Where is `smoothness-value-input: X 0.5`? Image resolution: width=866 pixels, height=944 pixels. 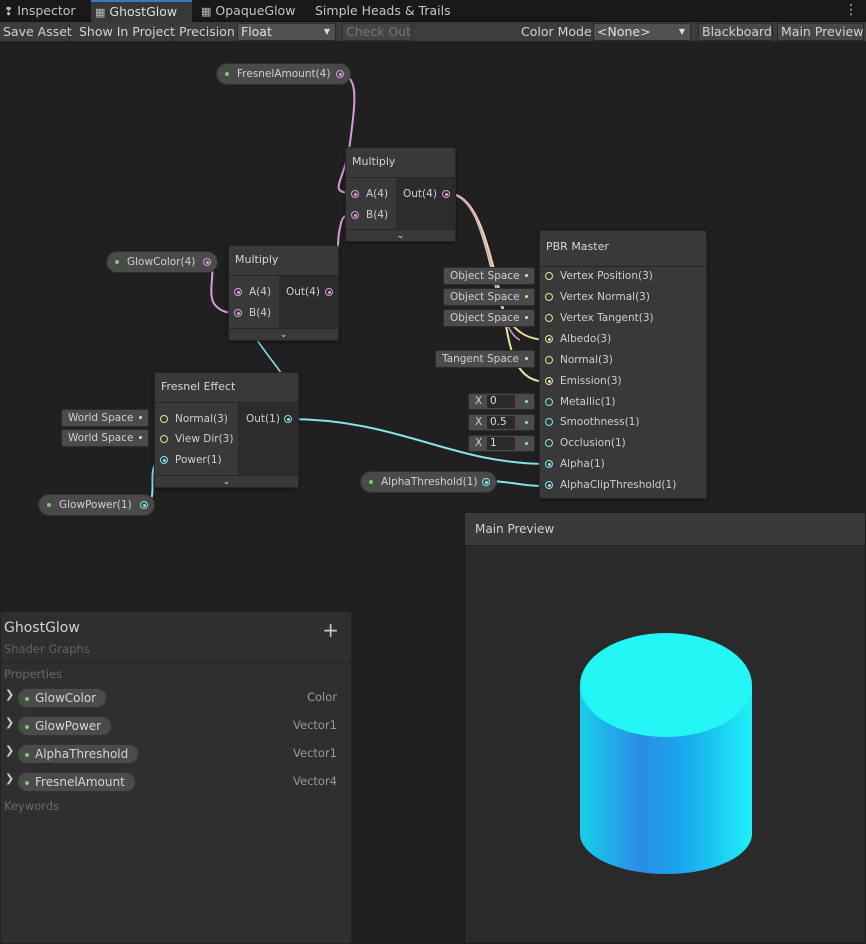
smoothness-value-input: X 0.5 is located at coordinates (501, 422).